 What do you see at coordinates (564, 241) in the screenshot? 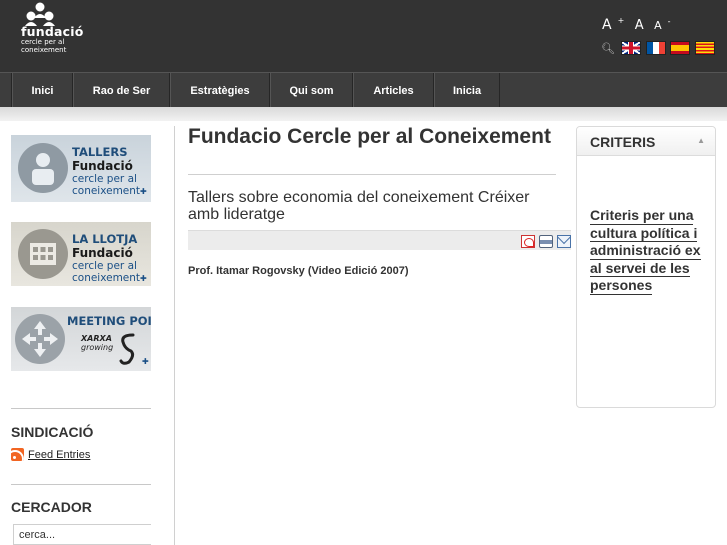
I see `email-icon` at bounding box center [564, 241].